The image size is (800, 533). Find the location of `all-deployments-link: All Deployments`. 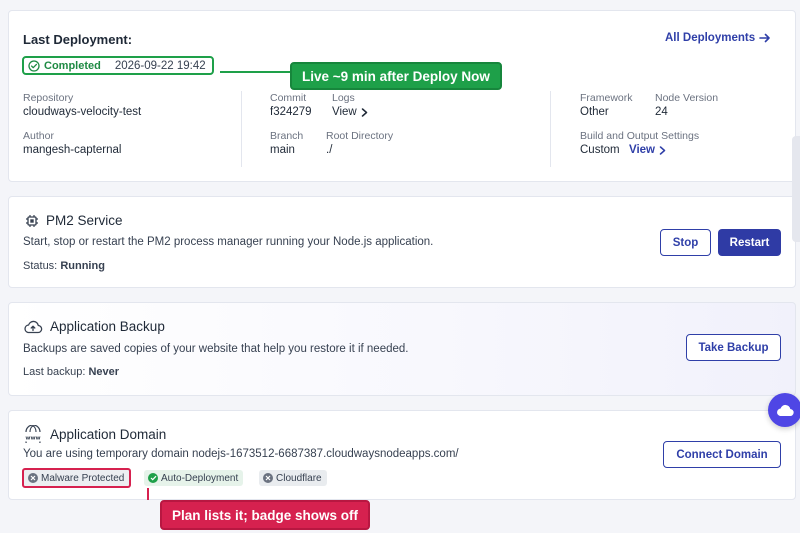

all-deployments-link: All Deployments is located at coordinates (718, 38).